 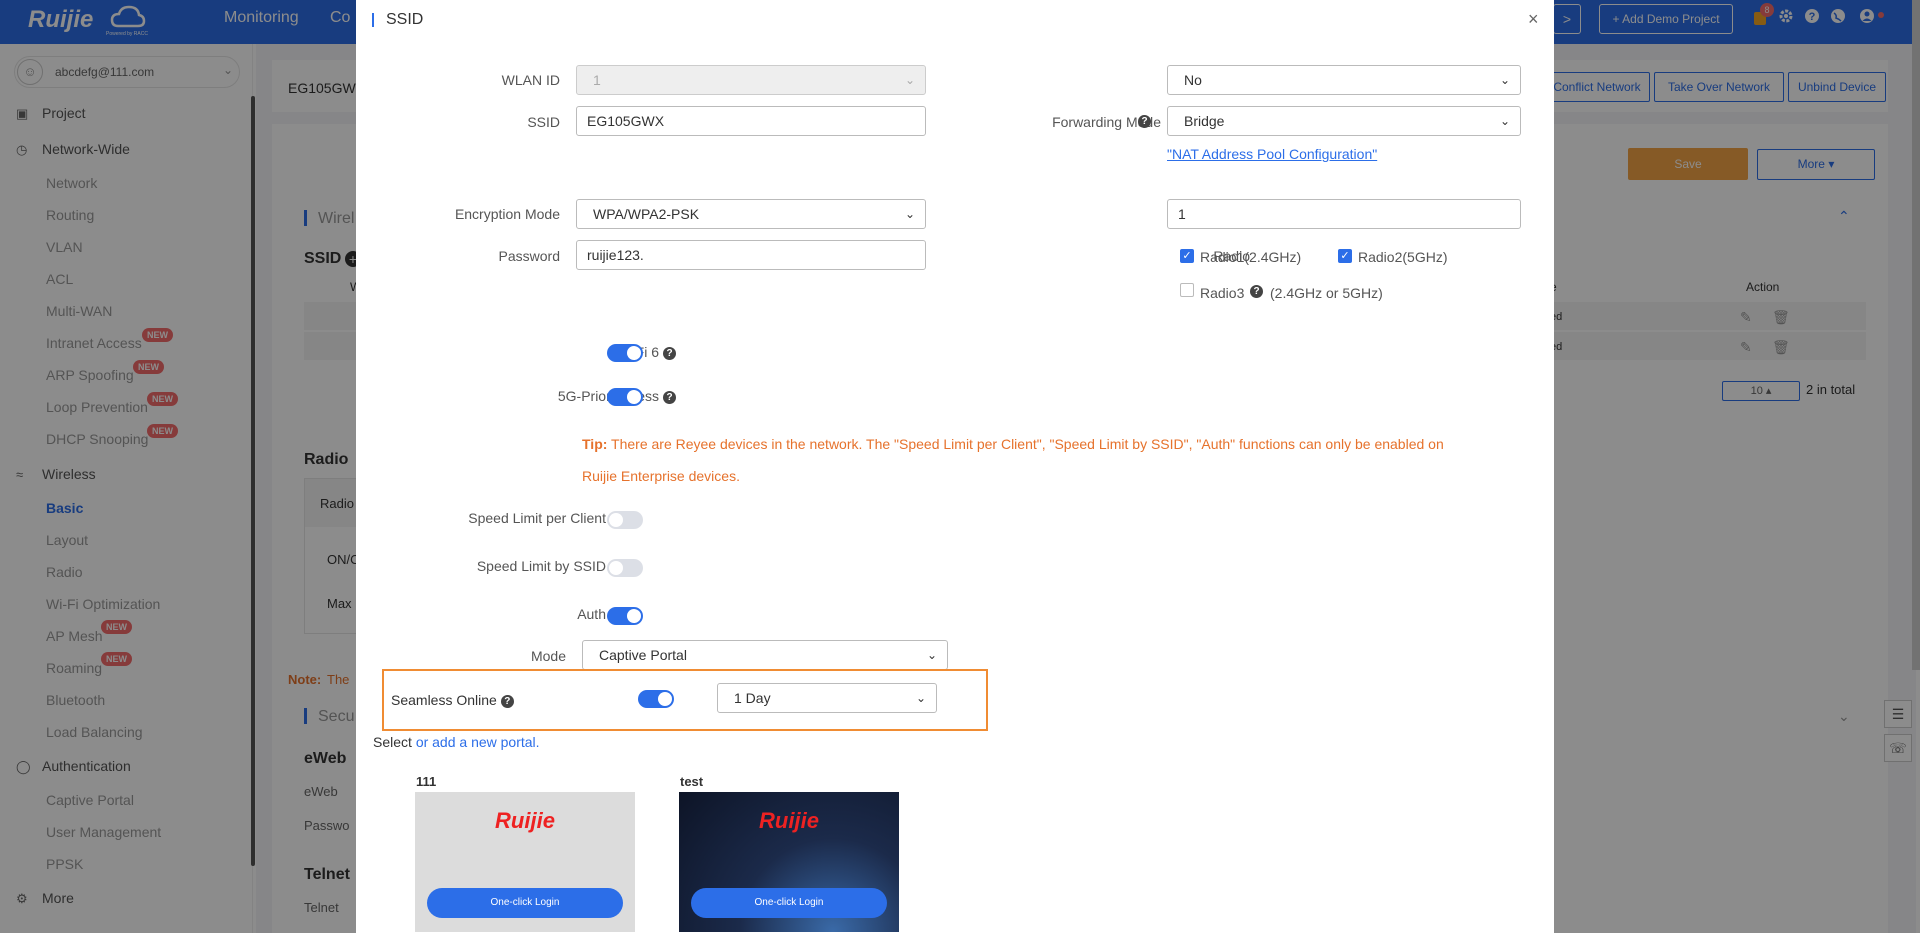 What do you see at coordinates (625, 520) in the screenshot?
I see `speed-limit-client-toggle` at bounding box center [625, 520].